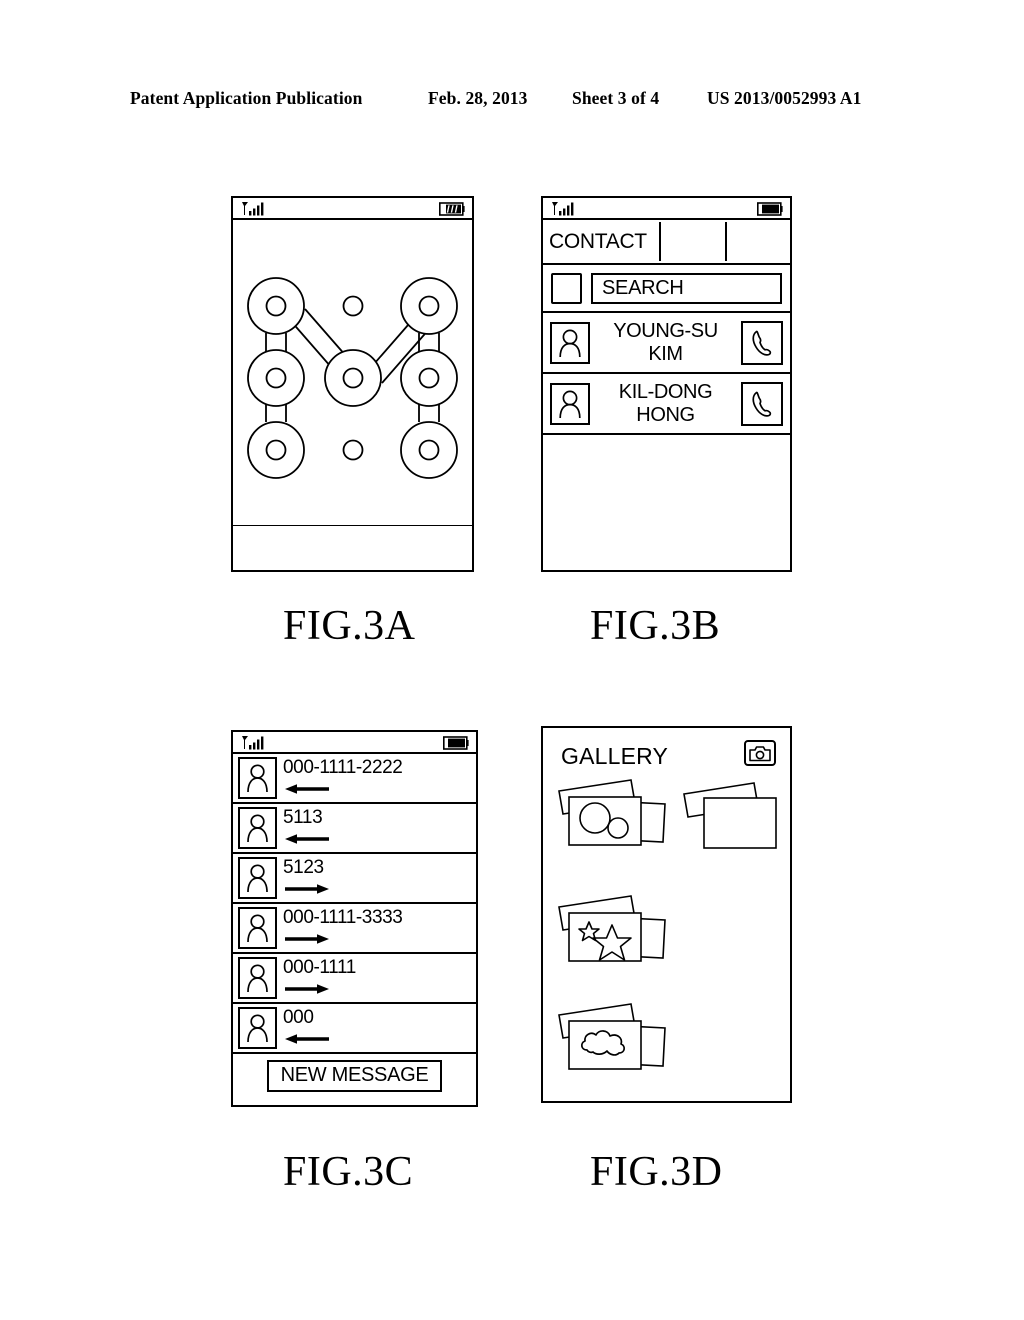  I want to click on message-body: 000-1111-3333, so click(379, 928).